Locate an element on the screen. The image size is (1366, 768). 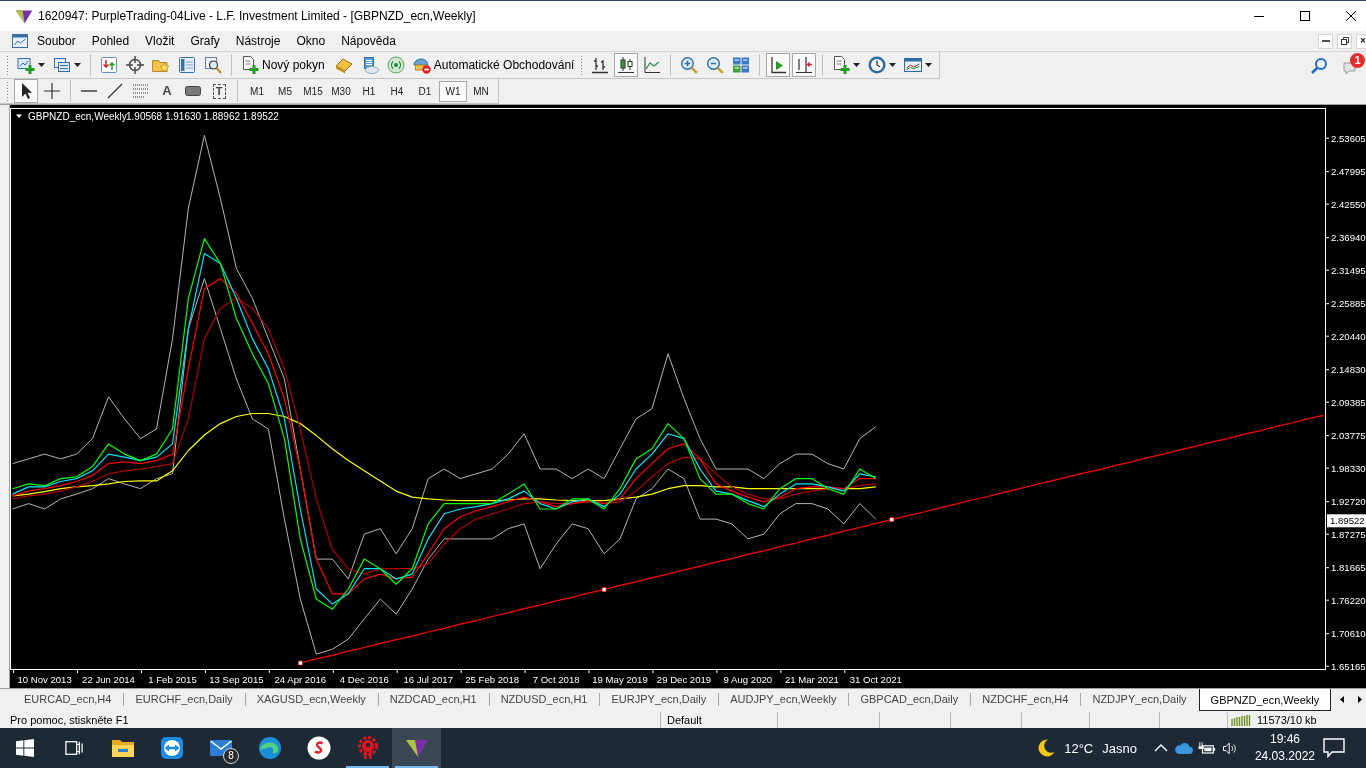
price-axis-label: 1.81665 is located at coordinates (1348, 568).